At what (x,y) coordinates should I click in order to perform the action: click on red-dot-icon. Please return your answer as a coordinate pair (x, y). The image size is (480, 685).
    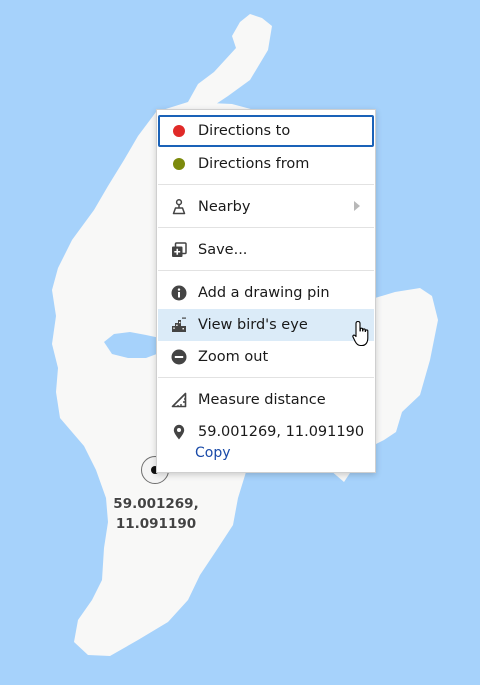
    Looking at the image, I should click on (179, 131).